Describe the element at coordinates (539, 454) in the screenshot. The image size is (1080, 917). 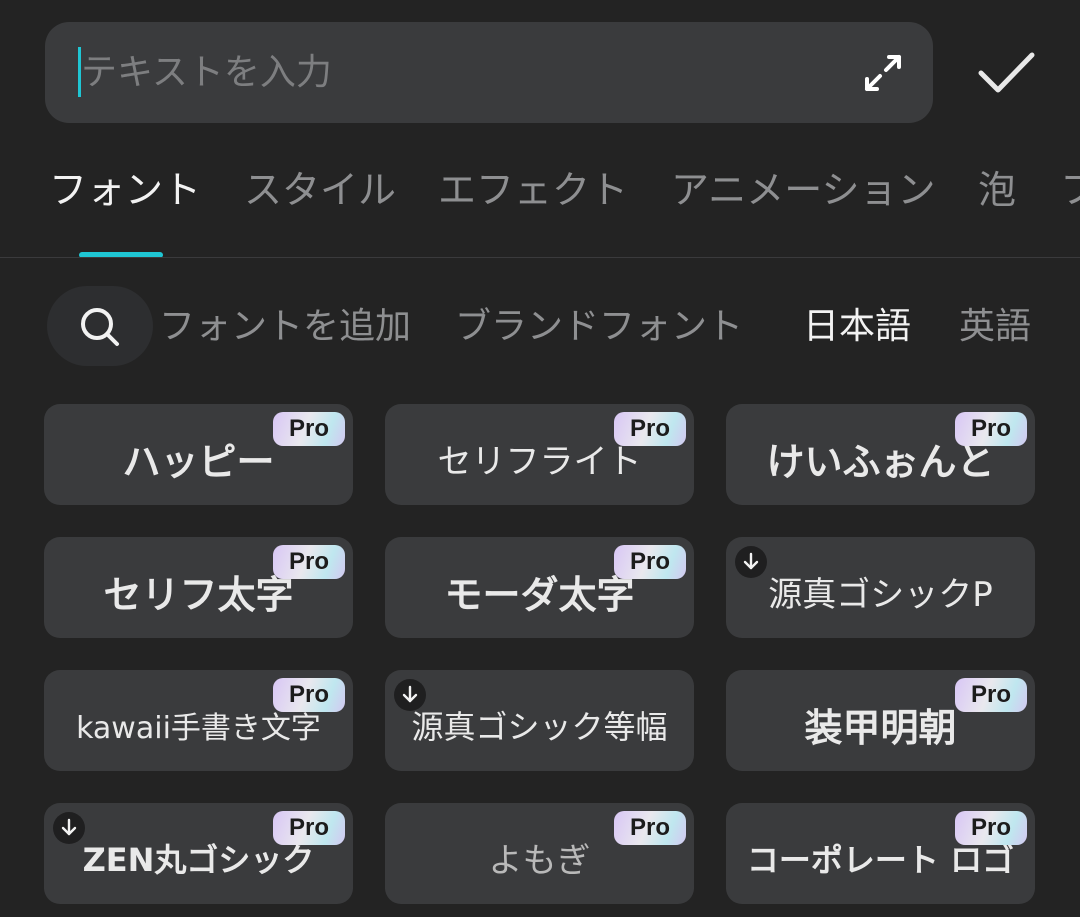
I see `font-card: セリフライト Pro` at that location.